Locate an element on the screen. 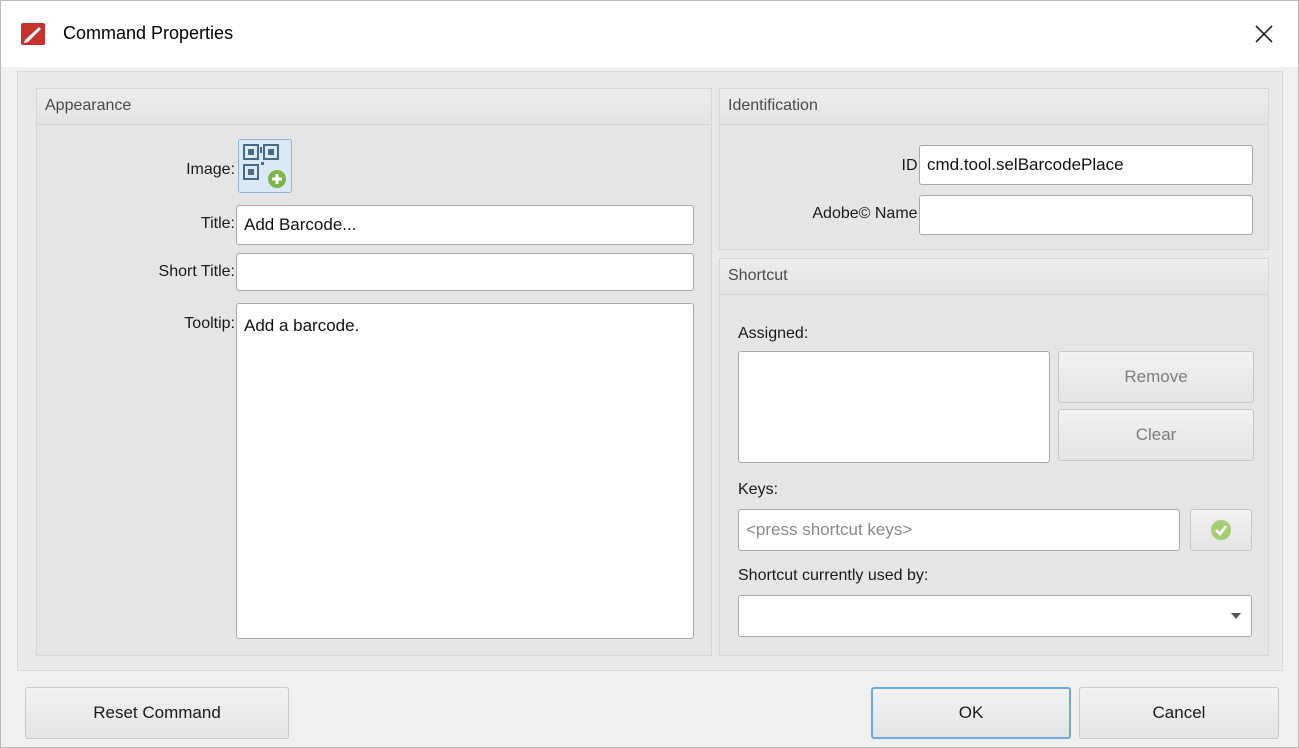 The image size is (1299, 748). keys-label: Keys: is located at coordinates (758, 489).